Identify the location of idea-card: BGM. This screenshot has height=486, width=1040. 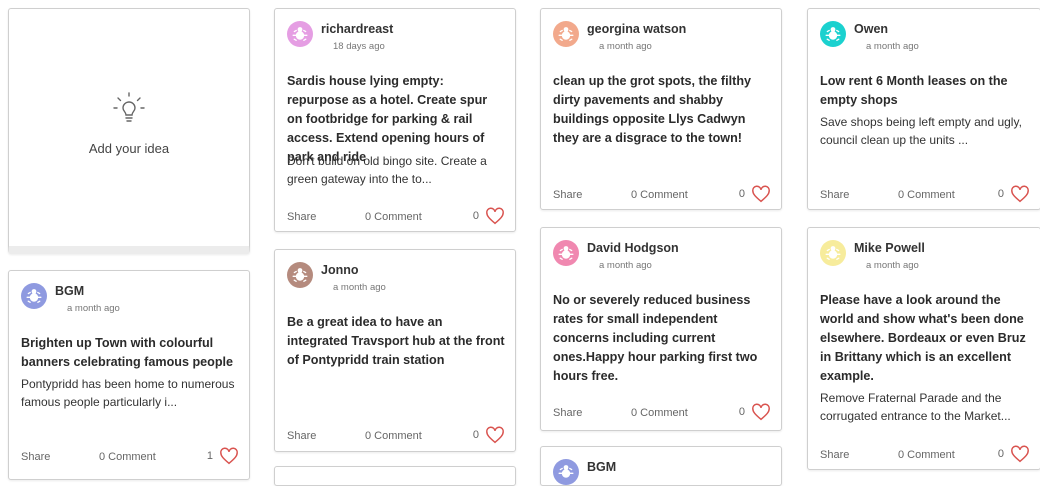
(661, 466).